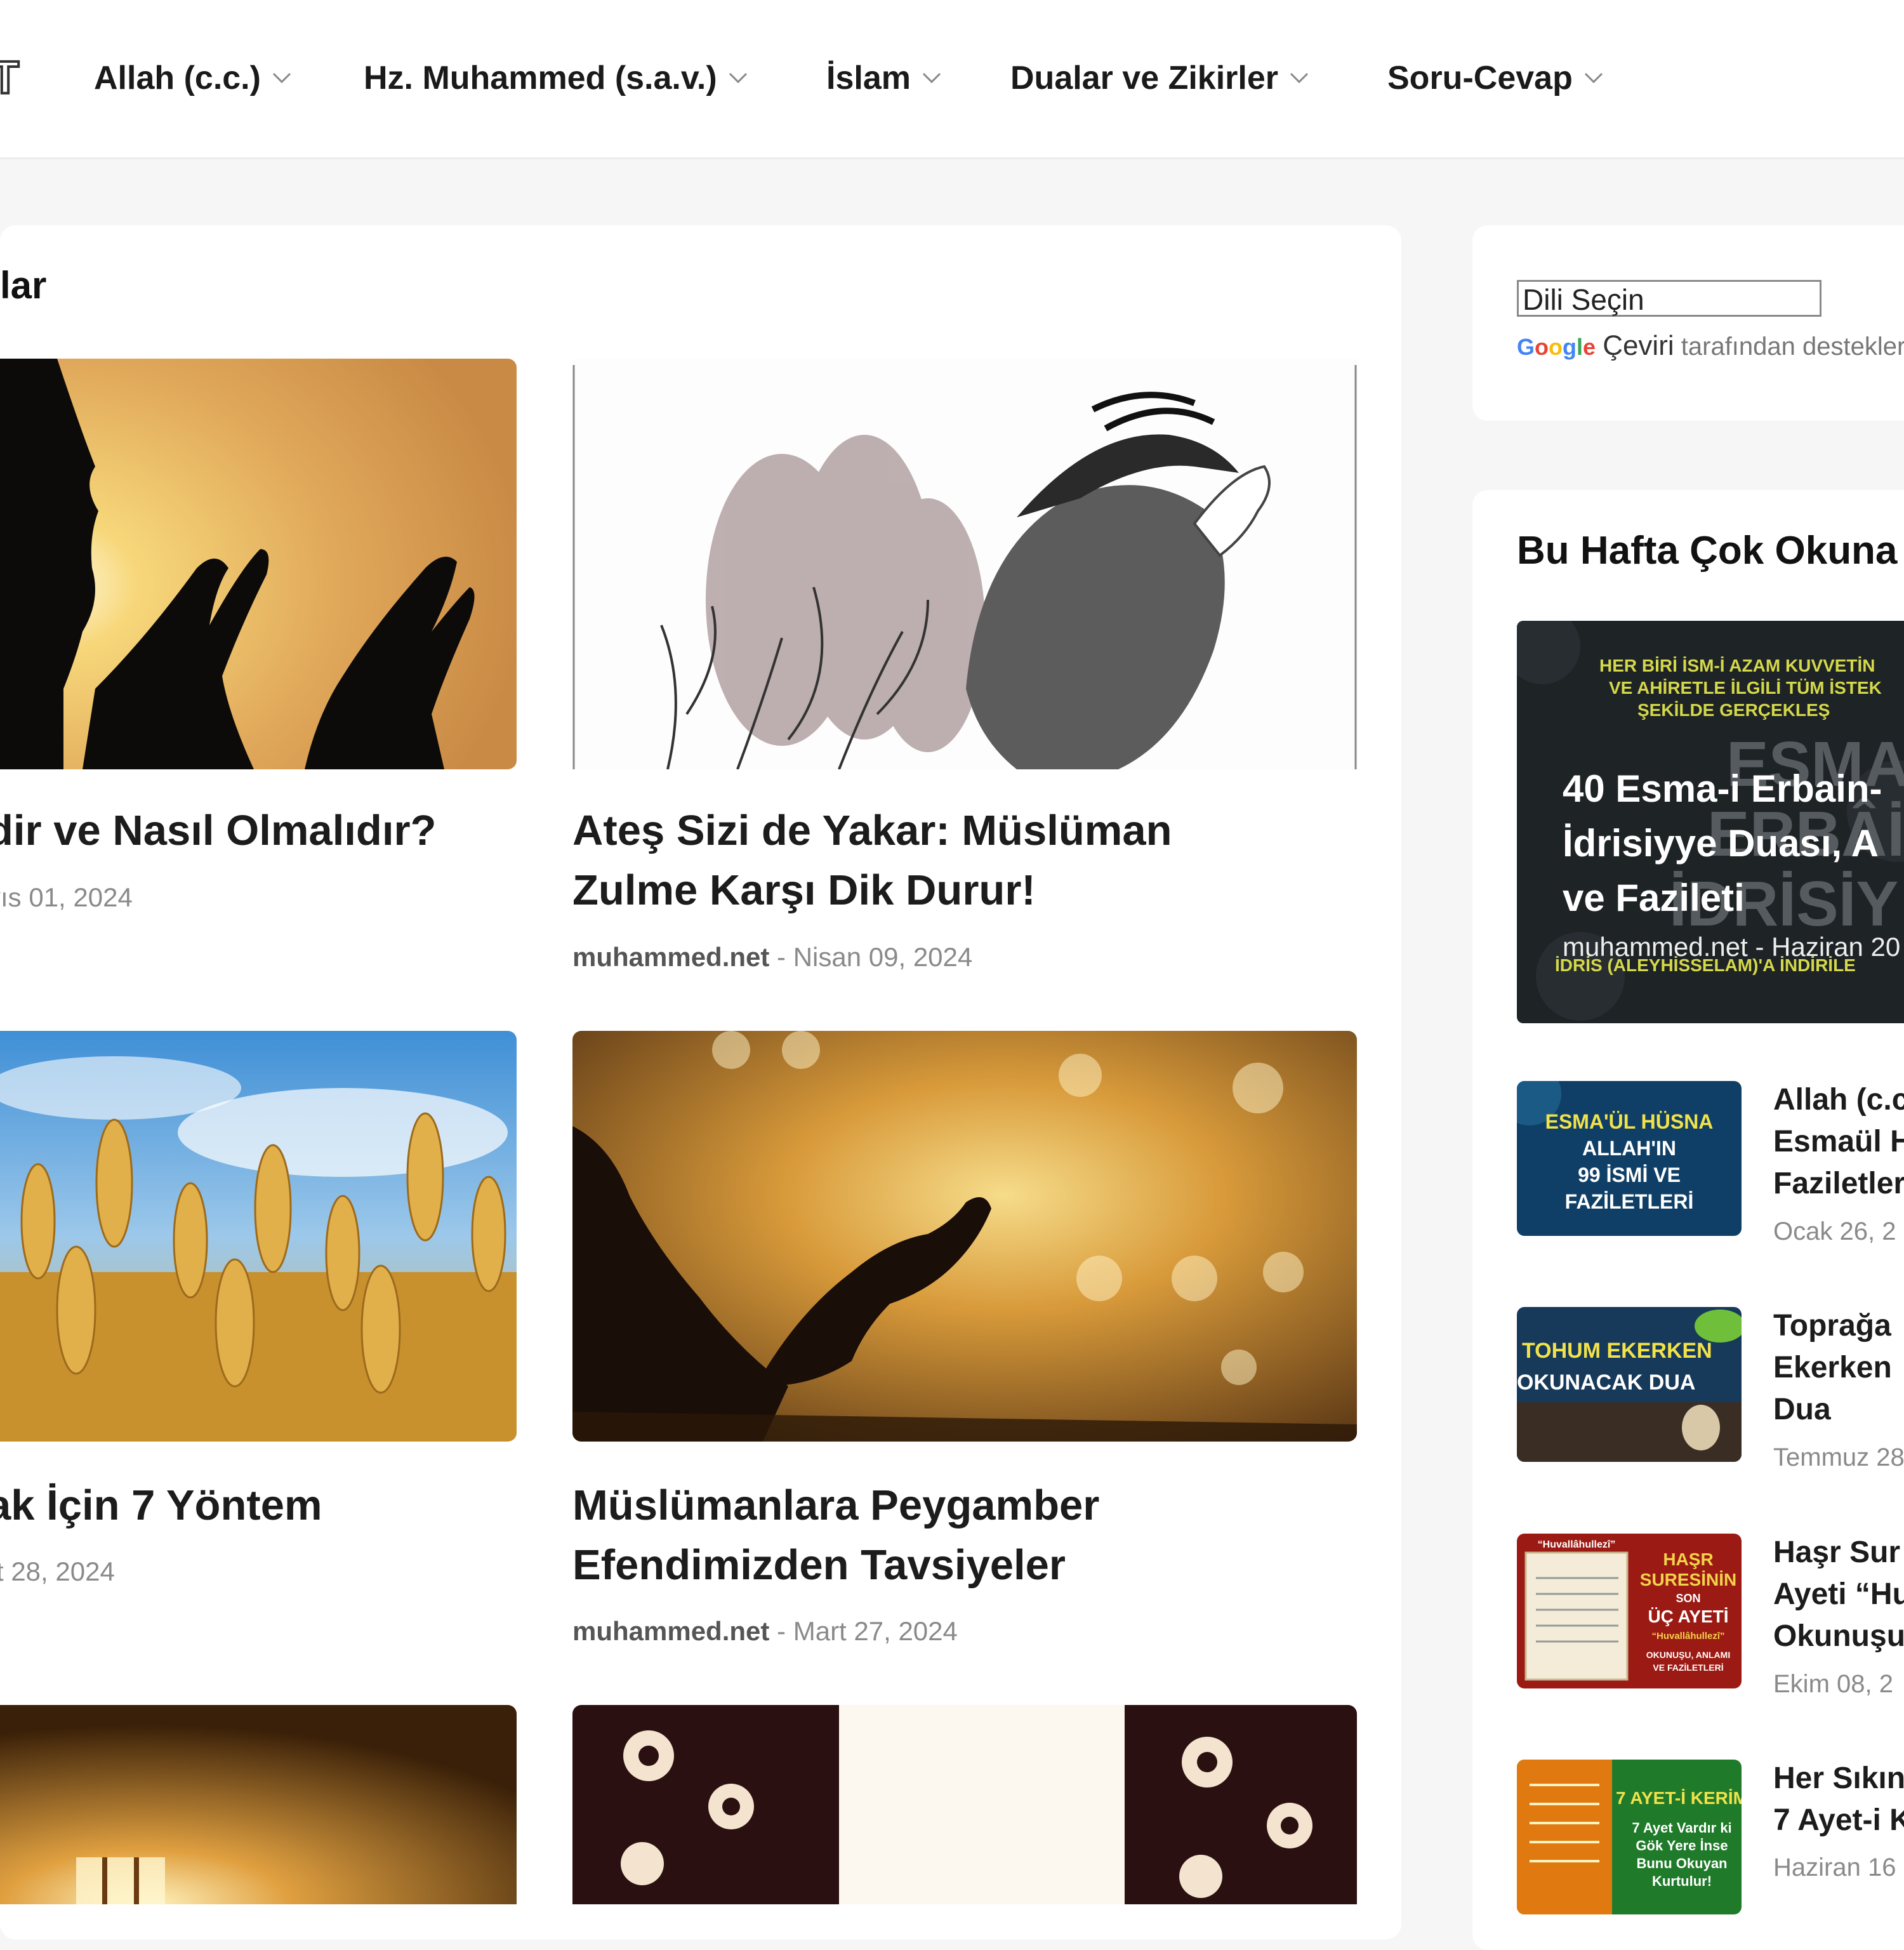  I want to click on translate-widget, so click(1688, 323).